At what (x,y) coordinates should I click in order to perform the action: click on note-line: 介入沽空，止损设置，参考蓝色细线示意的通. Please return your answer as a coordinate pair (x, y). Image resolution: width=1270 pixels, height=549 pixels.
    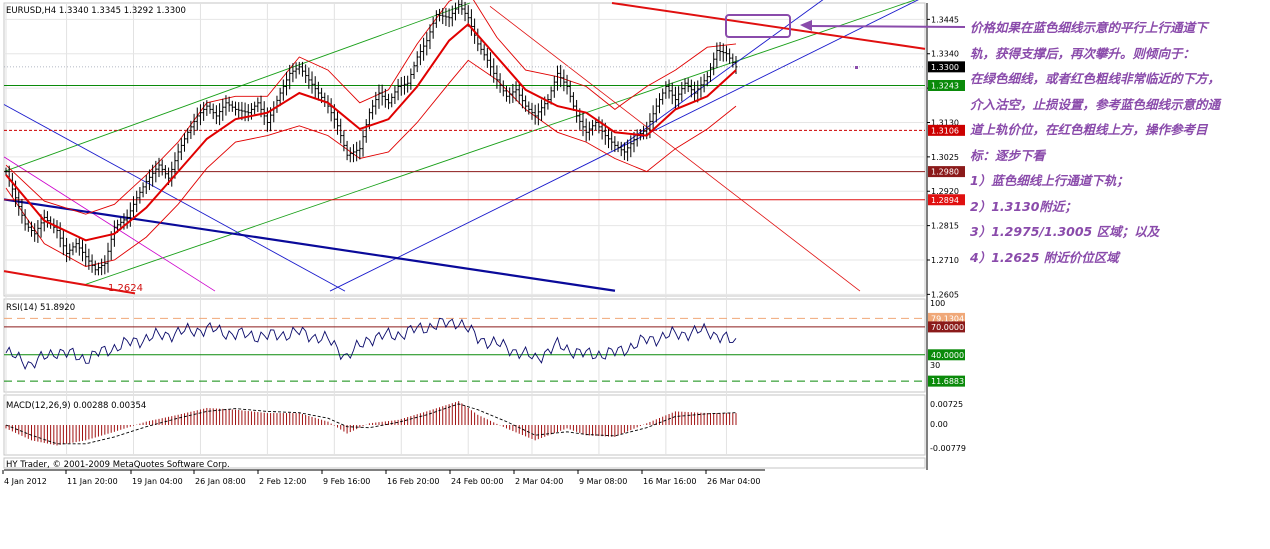
    Looking at the image, I should click on (1095, 104).